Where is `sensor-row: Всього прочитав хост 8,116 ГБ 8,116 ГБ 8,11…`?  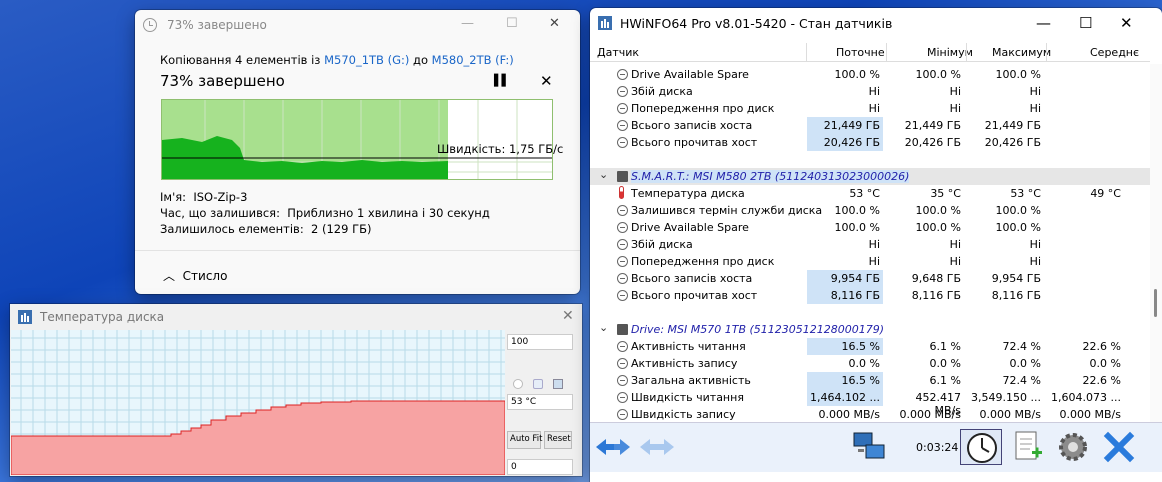
sensor-row: Всього прочитав хост 8,116 ГБ 8,116 ГБ 8,11… is located at coordinates (870, 295).